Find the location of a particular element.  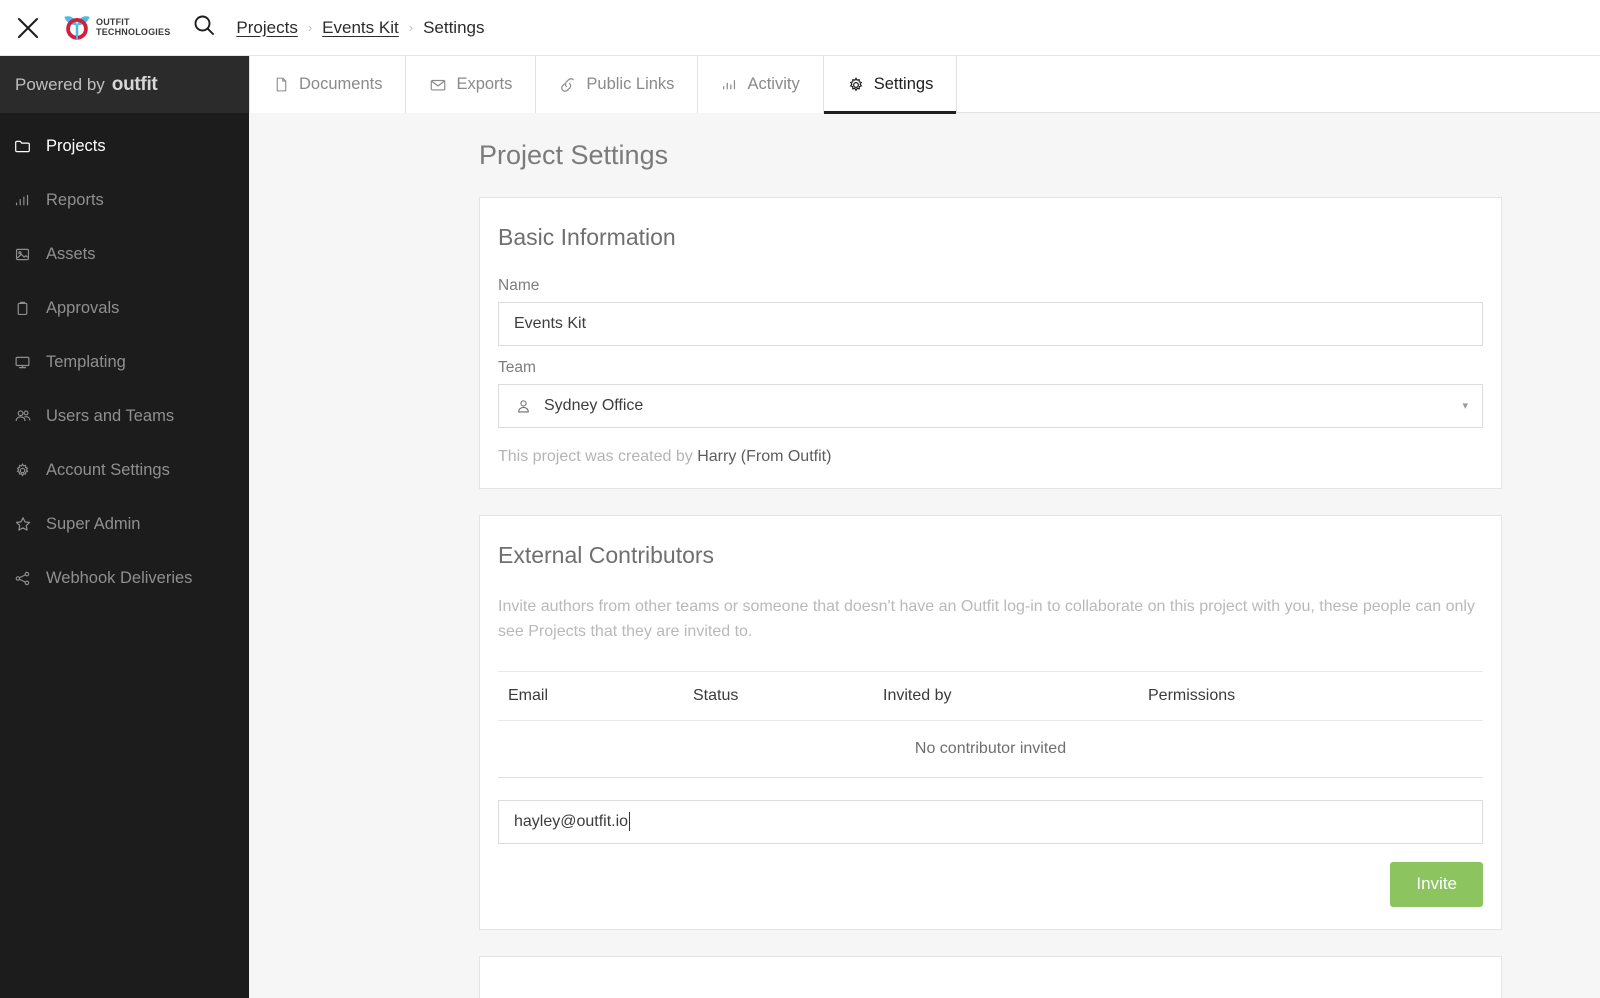

search-icon is located at coordinates (204, 27).